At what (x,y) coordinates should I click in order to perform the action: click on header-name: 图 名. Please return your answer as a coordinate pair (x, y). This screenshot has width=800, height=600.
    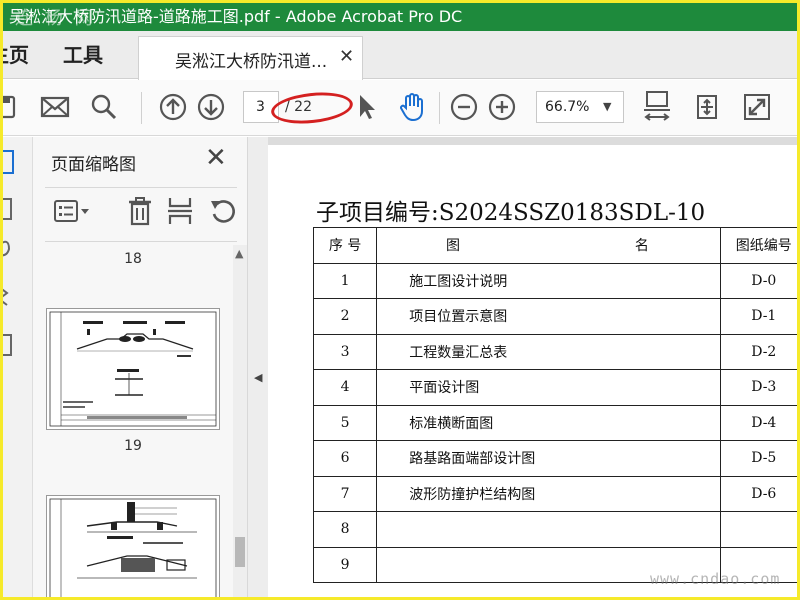
    Looking at the image, I should click on (548, 245).